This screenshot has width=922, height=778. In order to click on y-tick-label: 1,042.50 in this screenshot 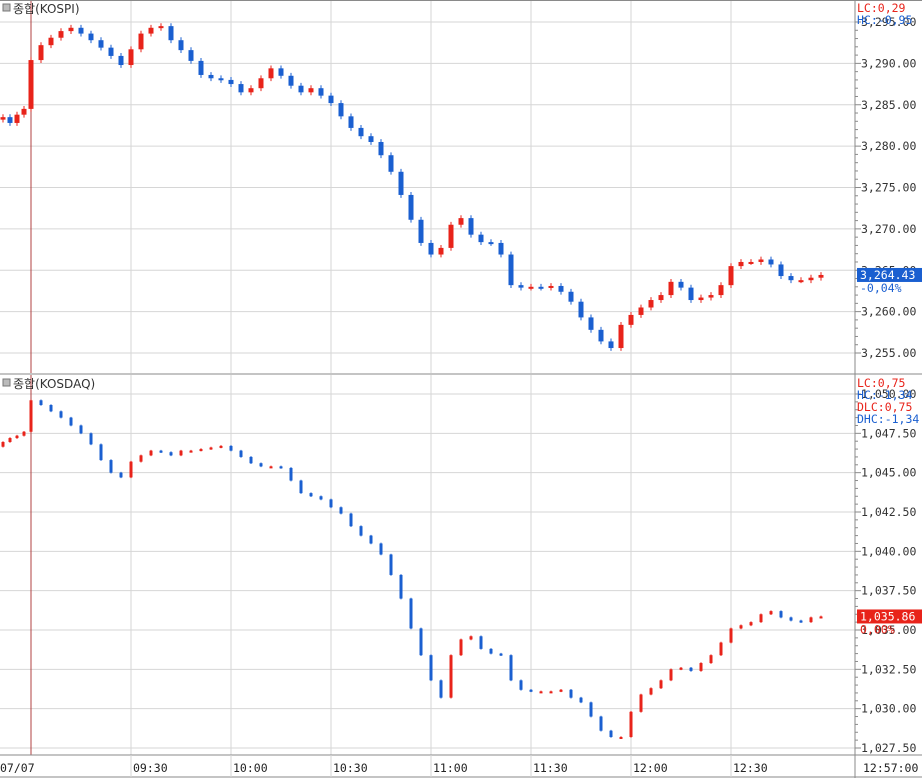, I will do `click(888, 512)`.